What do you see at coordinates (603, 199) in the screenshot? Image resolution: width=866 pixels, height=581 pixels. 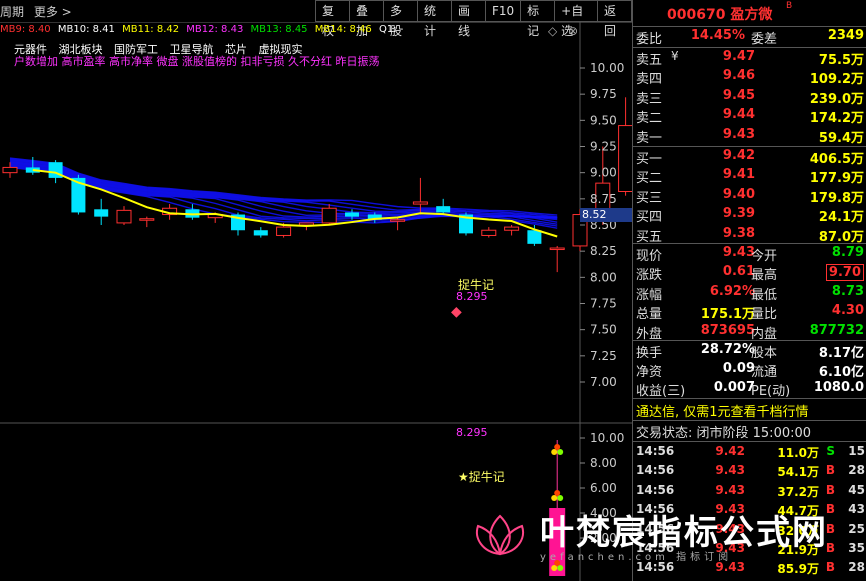 I see `price-tick-label: 8.75` at bounding box center [603, 199].